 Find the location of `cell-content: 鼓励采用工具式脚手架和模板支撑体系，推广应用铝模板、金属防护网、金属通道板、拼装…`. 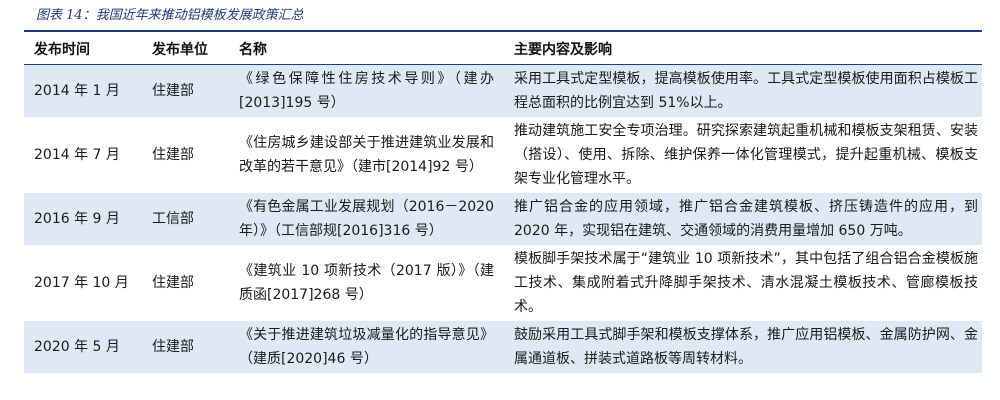

cell-content: 鼓励采用工具式脚手架和模板支撑体系，推广应用铝模板、金属防护网、金属通道板、拼装… is located at coordinates (743, 347).